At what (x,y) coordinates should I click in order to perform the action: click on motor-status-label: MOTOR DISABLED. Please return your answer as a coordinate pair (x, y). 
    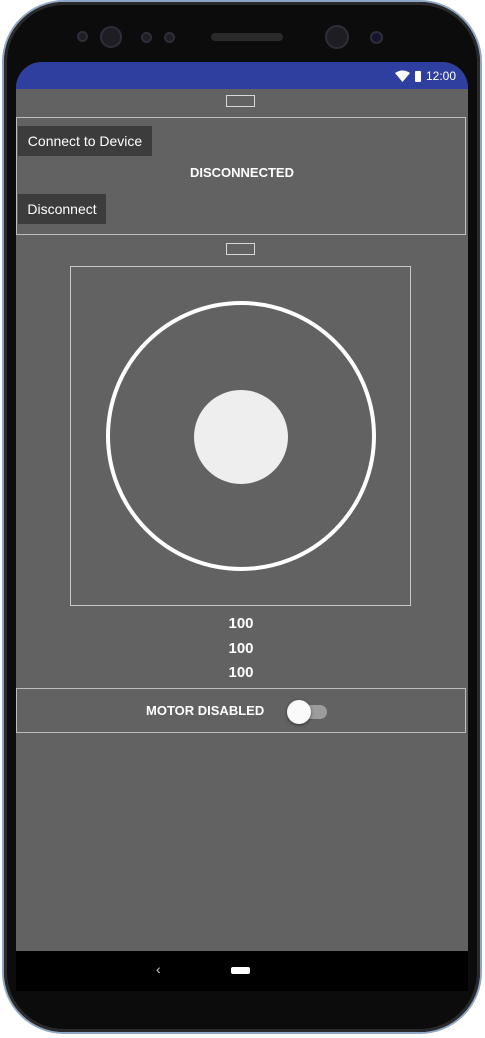
    Looking at the image, I should click on (205, 710).